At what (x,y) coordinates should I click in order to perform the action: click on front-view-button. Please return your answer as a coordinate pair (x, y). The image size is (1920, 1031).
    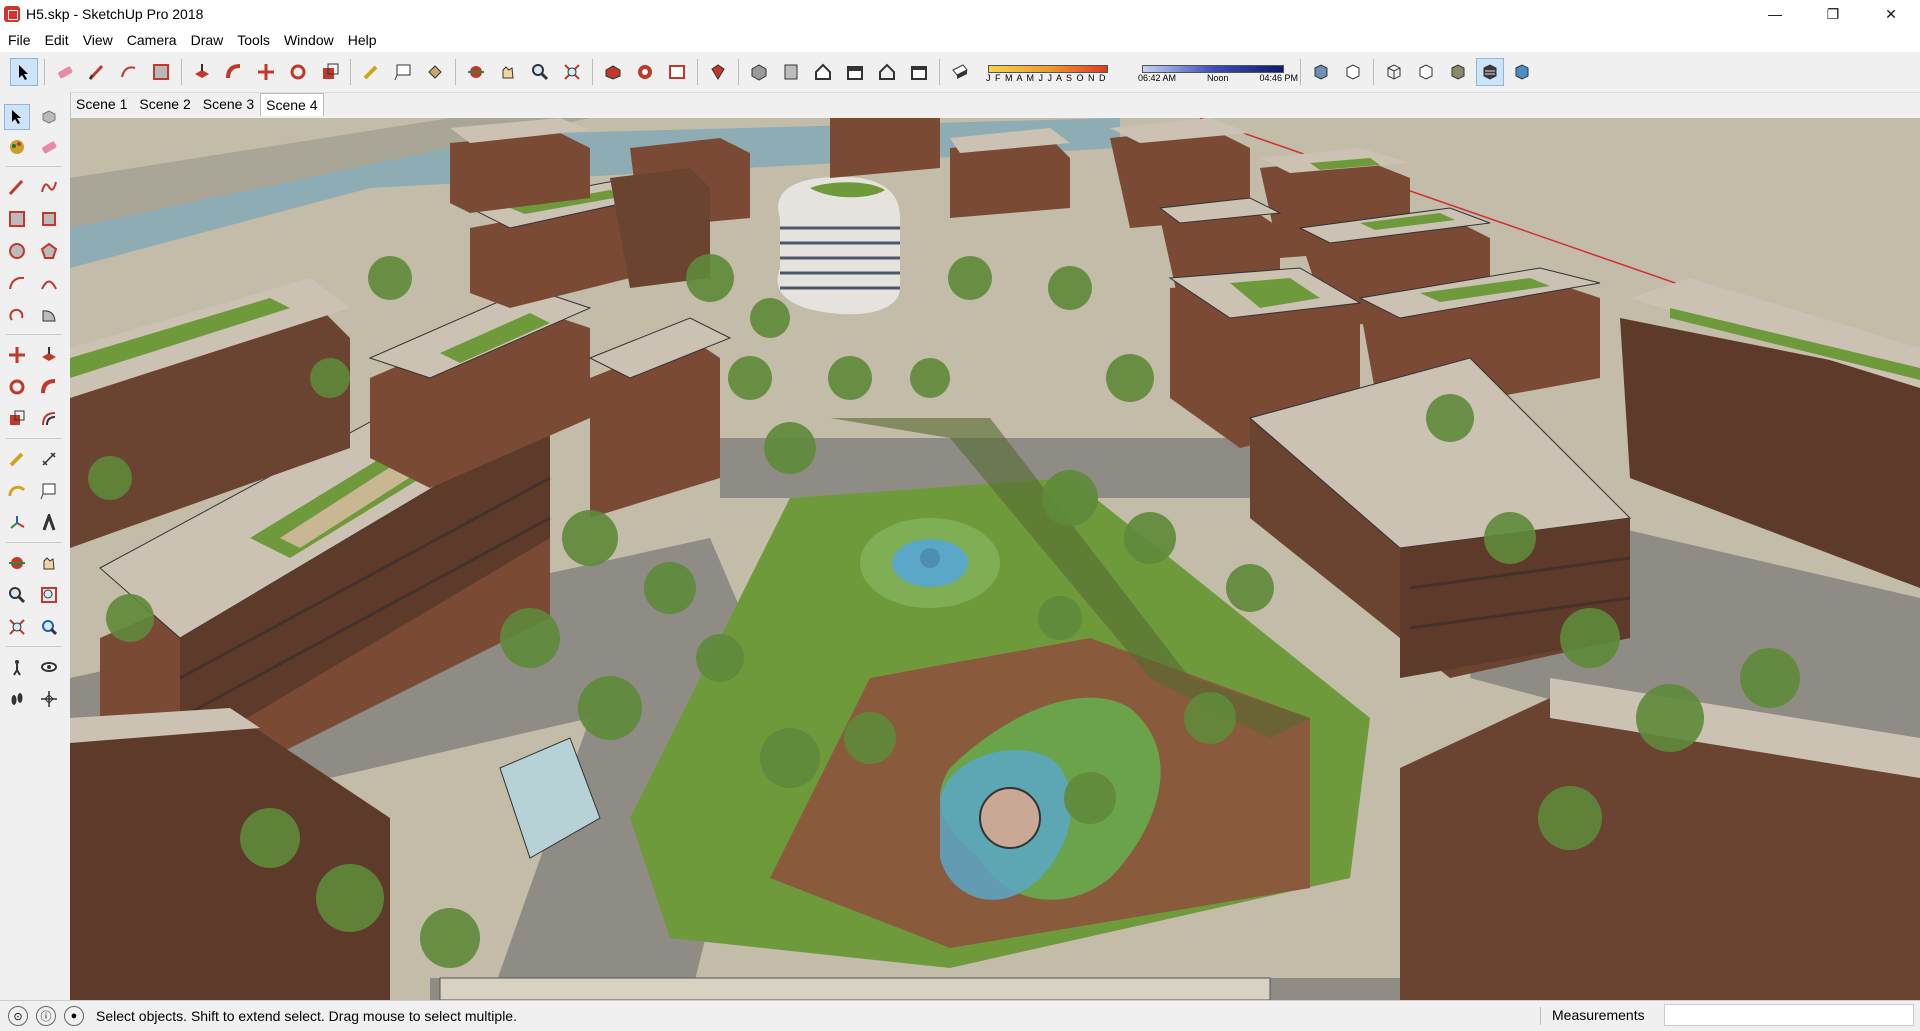
    Looking at the image, I should click on (823, 72).